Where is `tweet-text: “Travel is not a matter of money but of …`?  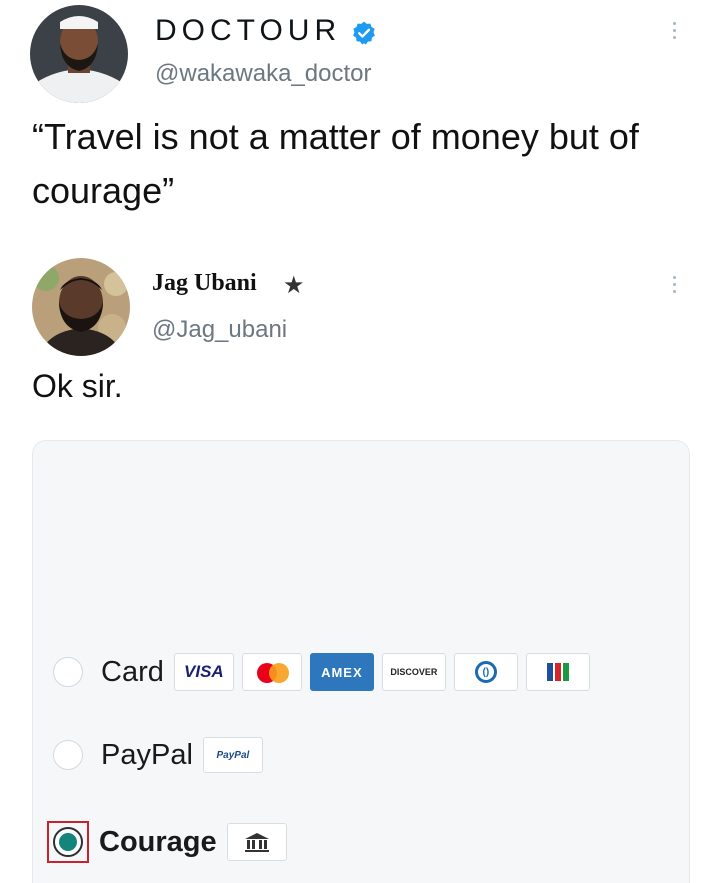 tweet-text: “Travel is not a matter of money but of … is located at coordinates (335, 163).